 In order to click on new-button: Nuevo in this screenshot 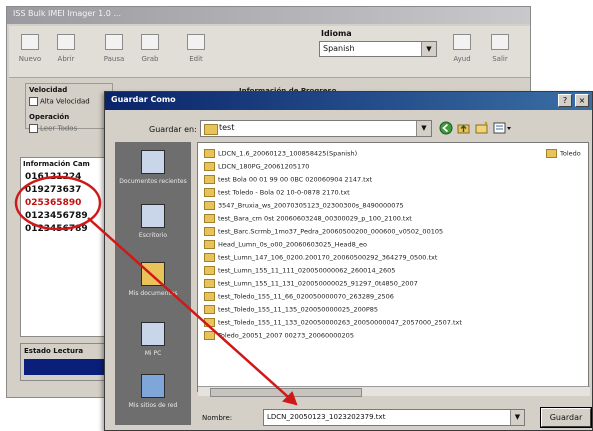, I will do `click(30, 50)`.